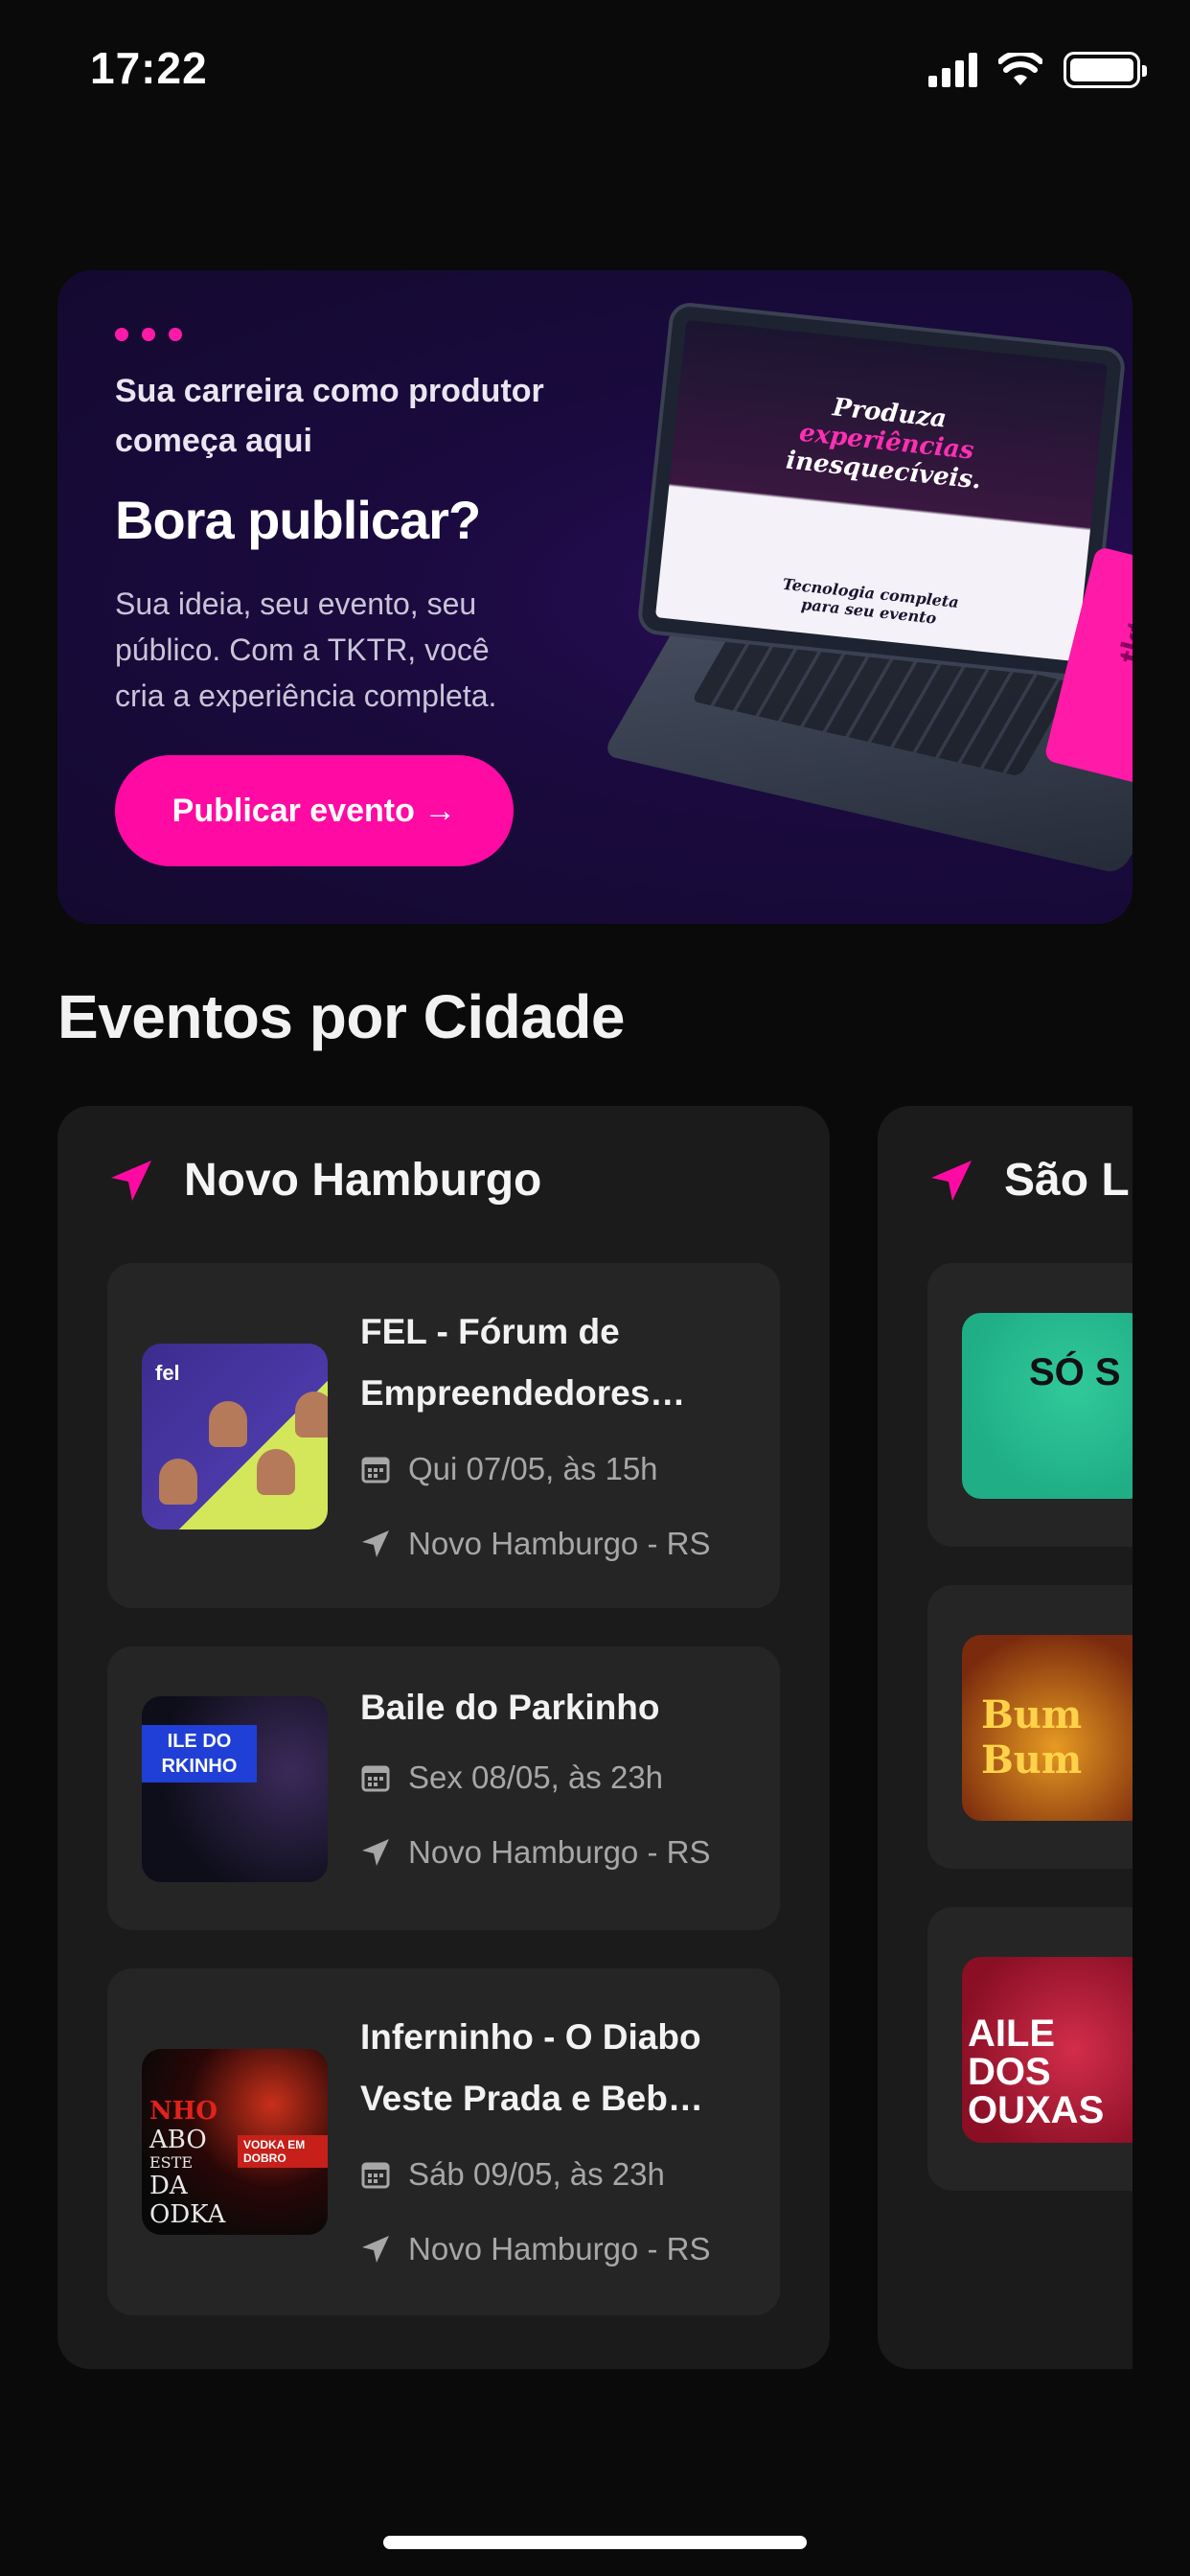 The height and width of the screenshot is (2576, 1190). I want to click on wifi-icon, so click(1020, 69).